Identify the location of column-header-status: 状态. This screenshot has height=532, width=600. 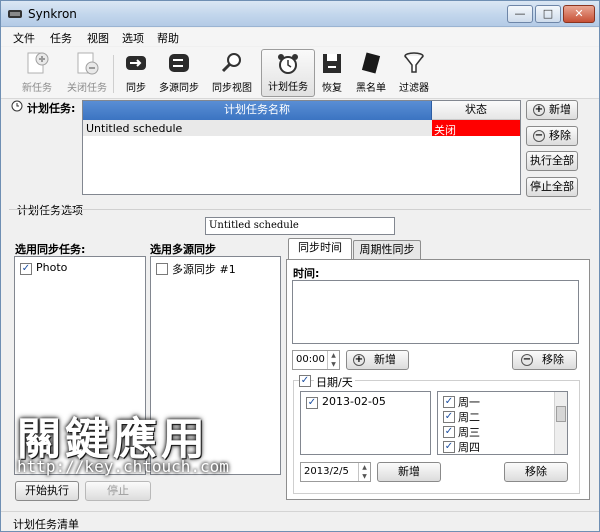
(476, 110).